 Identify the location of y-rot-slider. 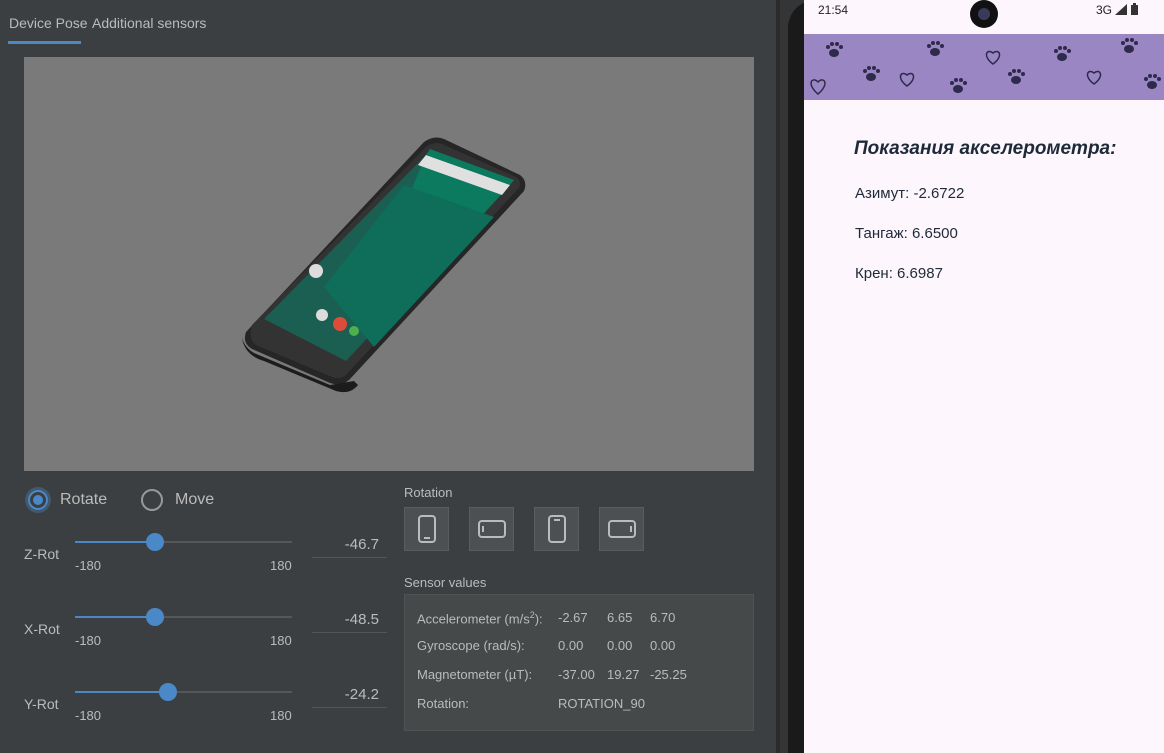
(183, 692).